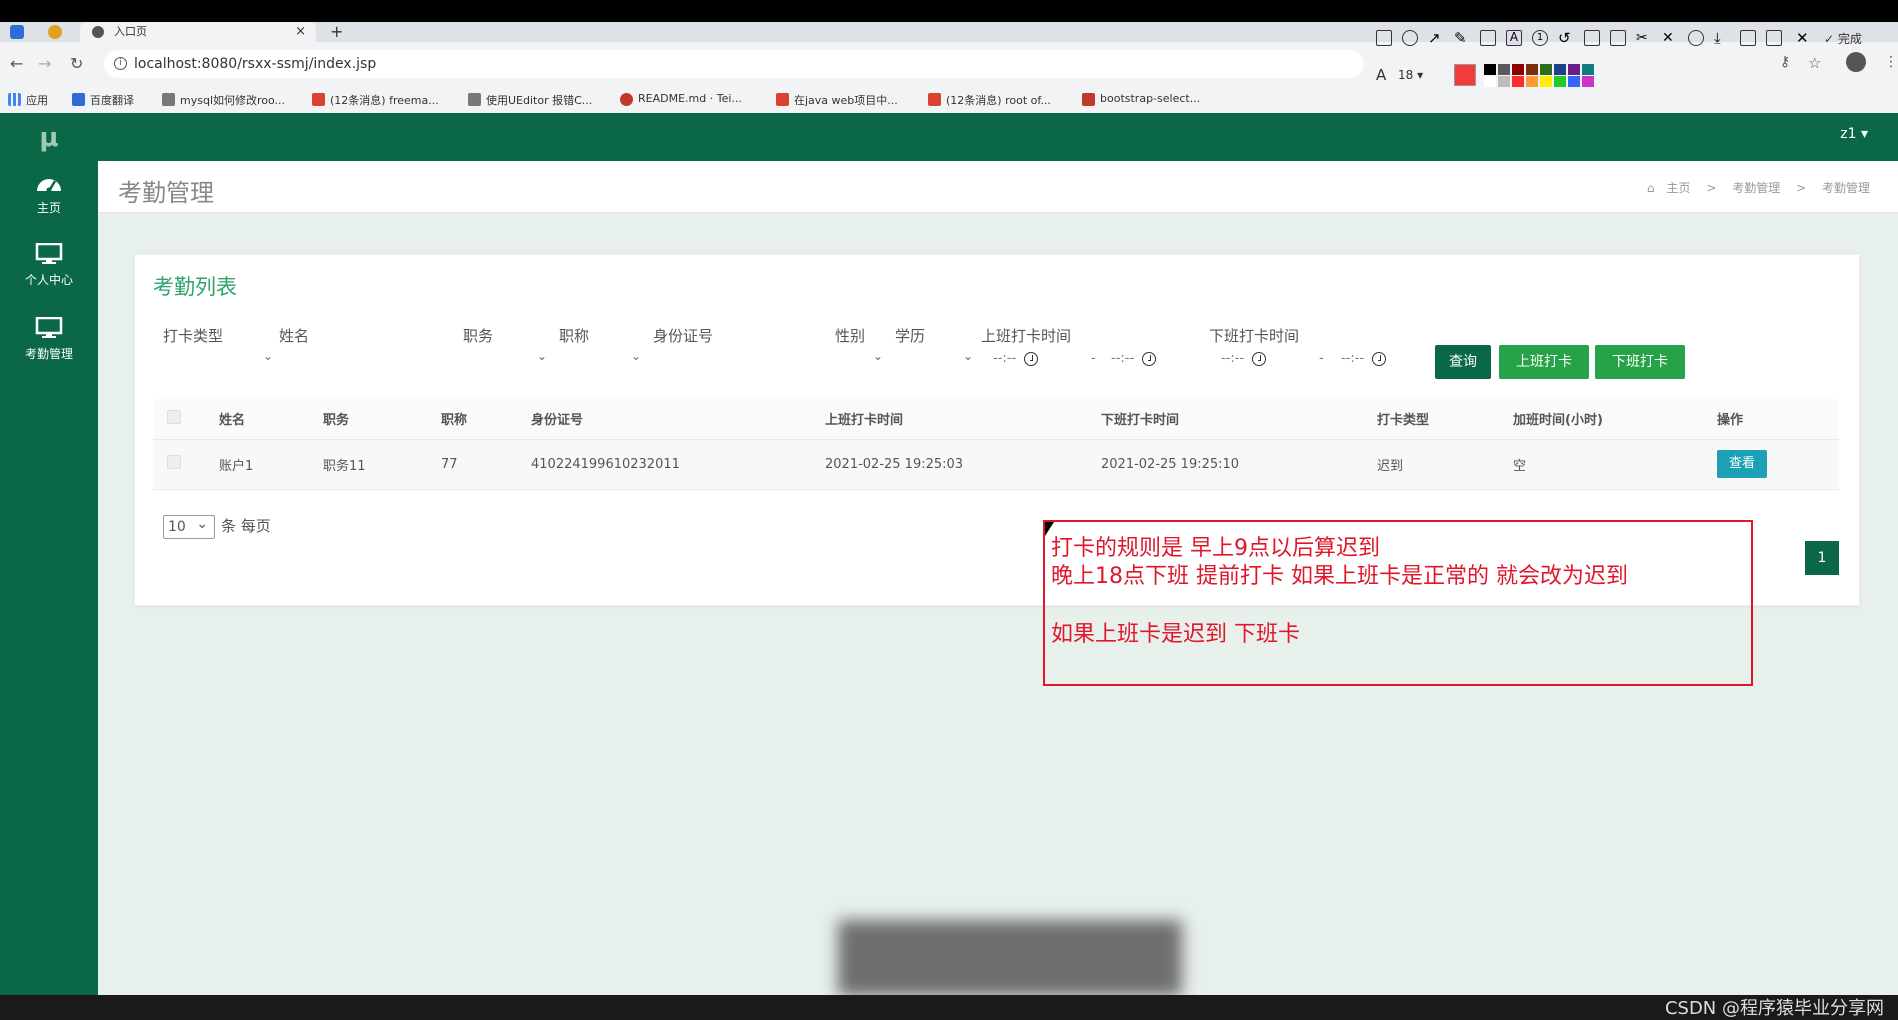  What do you see at coordinates (1439, 419) in the screenshot?
I see `column-header: 打卡类型` at bounding box center [1439, 419].